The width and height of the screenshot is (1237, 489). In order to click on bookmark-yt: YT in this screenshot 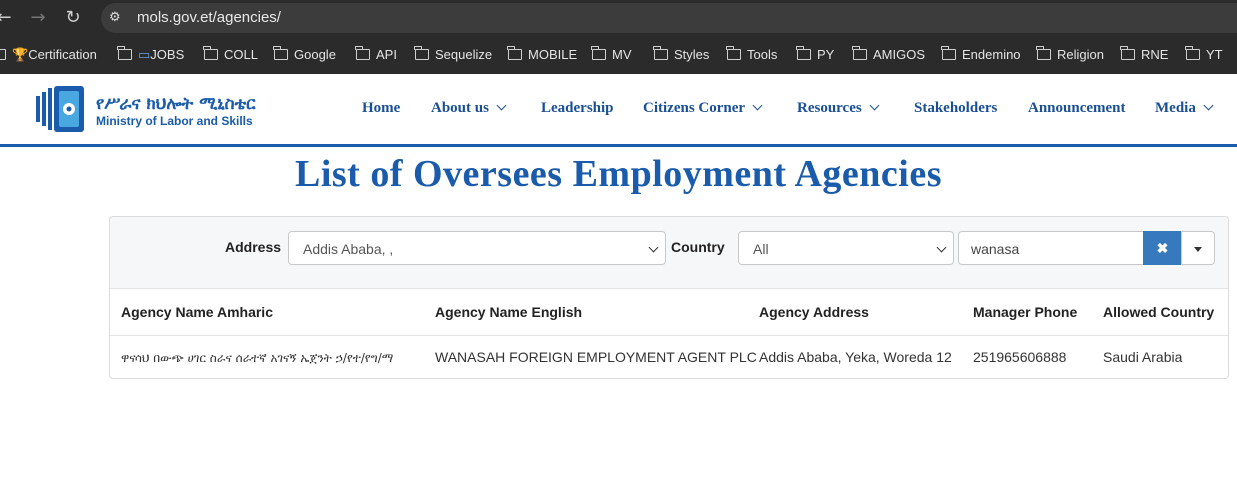, I will do `click(1204, 55)`.